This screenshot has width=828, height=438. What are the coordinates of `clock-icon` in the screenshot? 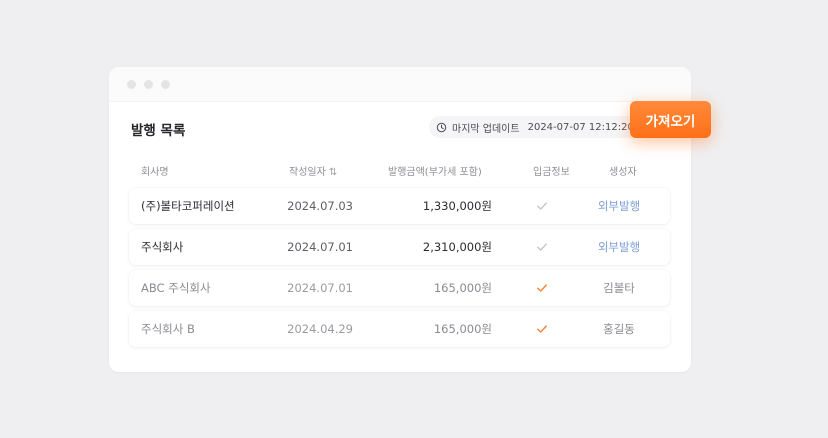 It's located at (441, 127).